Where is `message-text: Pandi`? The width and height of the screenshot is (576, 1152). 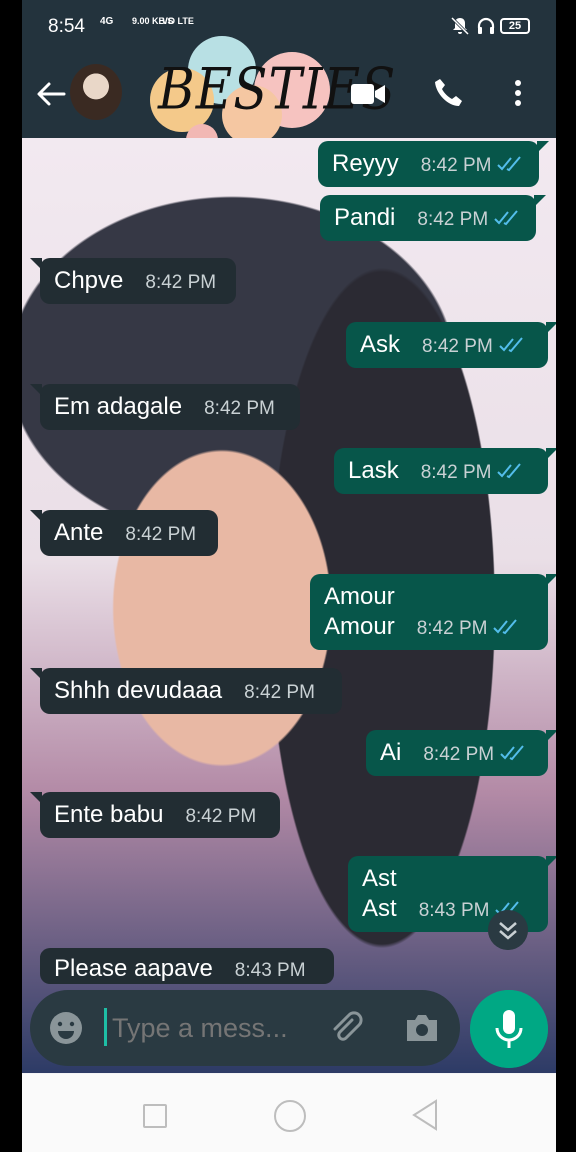 message-text: Pandi is located at coordinates (365, 217).